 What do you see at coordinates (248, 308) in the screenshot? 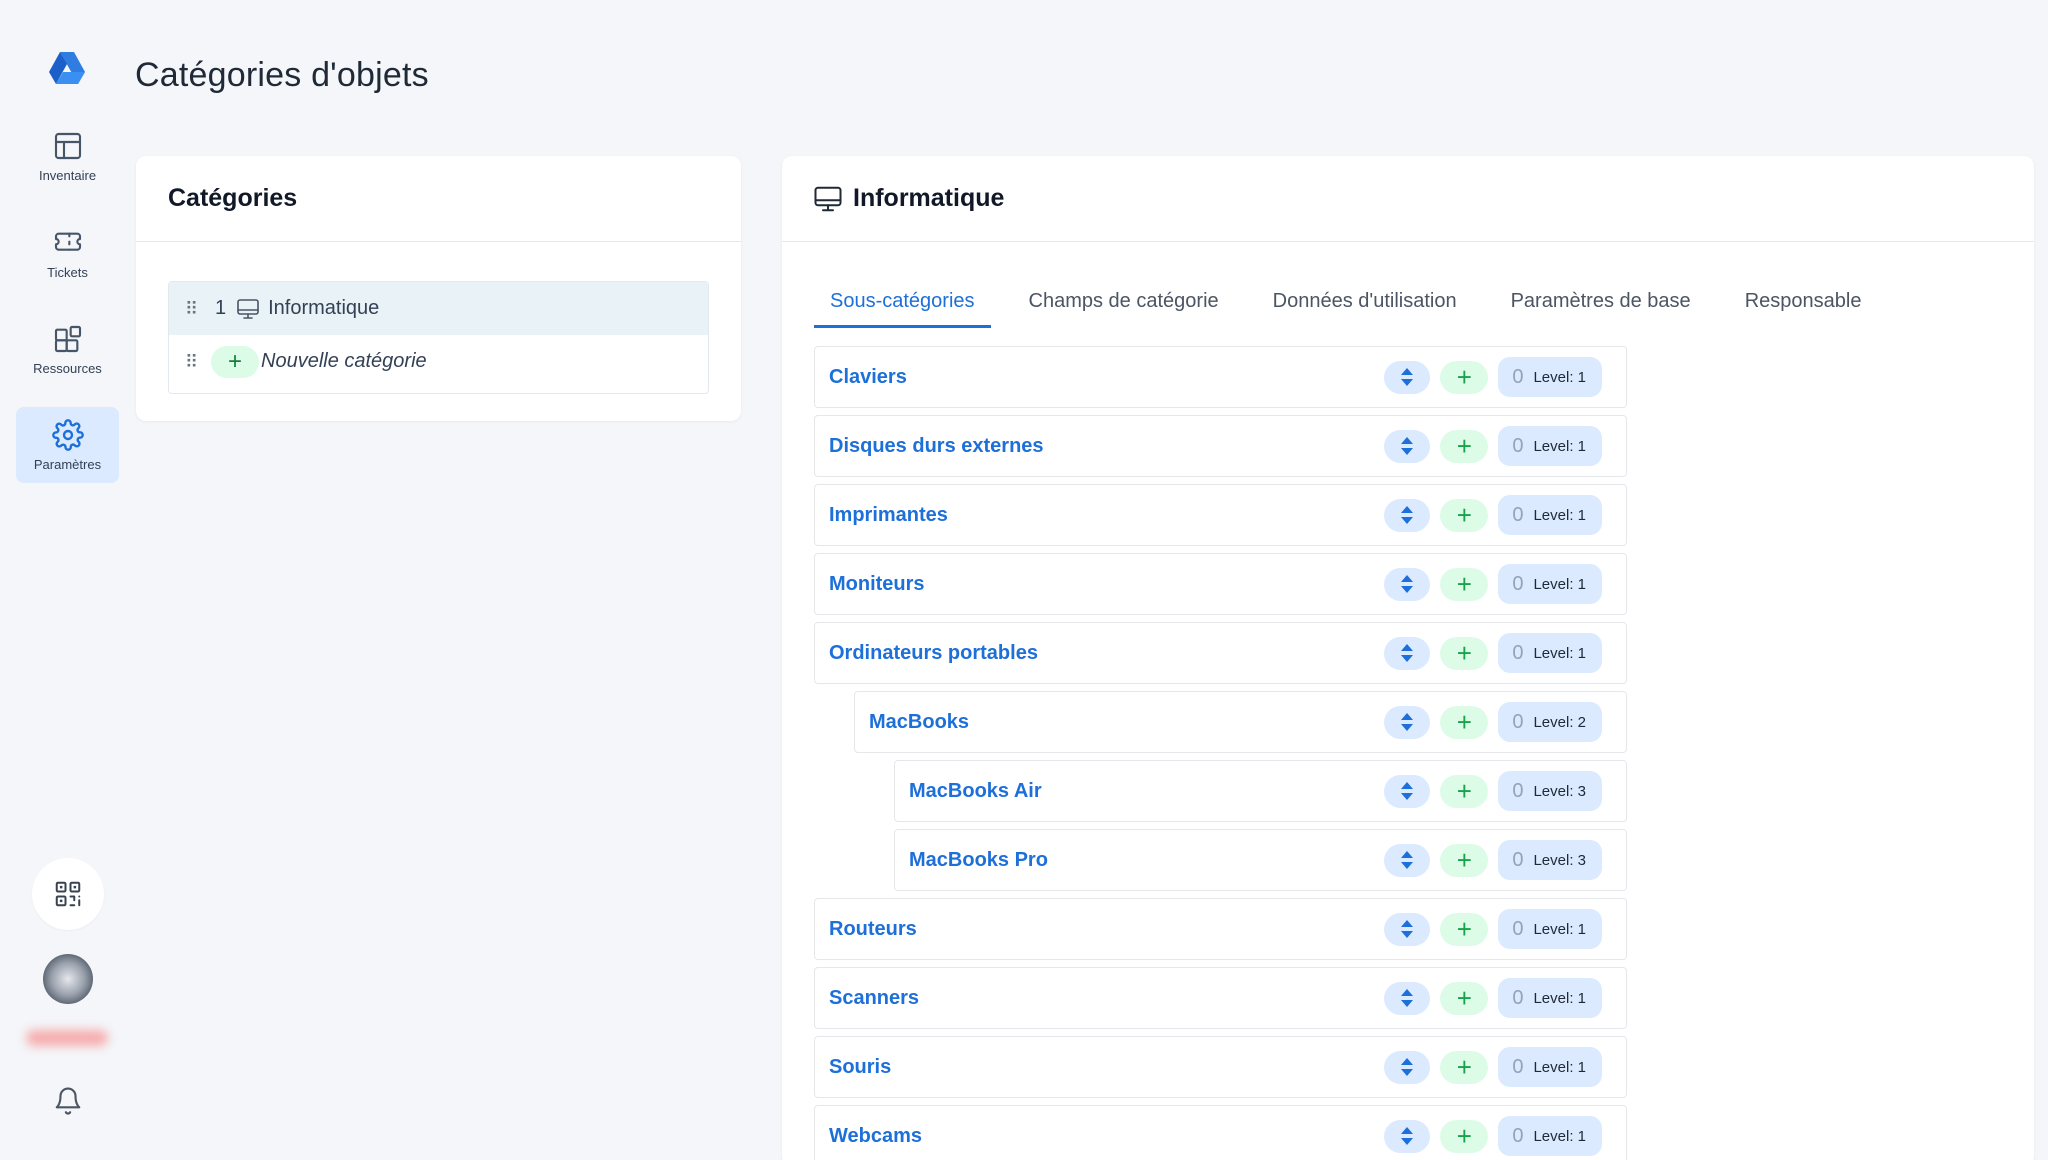
I see `monitor-icon` at bounding box center [248, 308].